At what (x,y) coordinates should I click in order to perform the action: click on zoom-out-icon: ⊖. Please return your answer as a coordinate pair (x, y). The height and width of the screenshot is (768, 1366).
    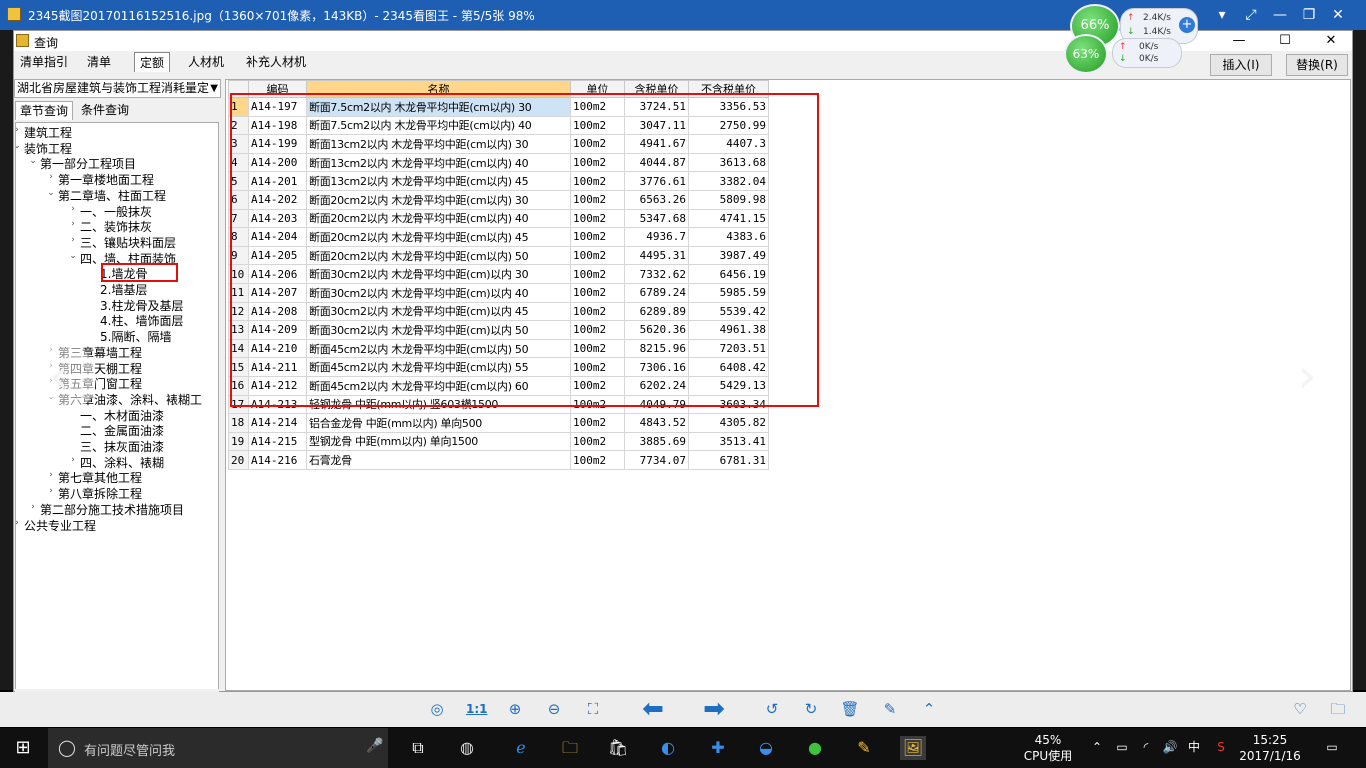
    Looking at the image, I should click on (554, 709).